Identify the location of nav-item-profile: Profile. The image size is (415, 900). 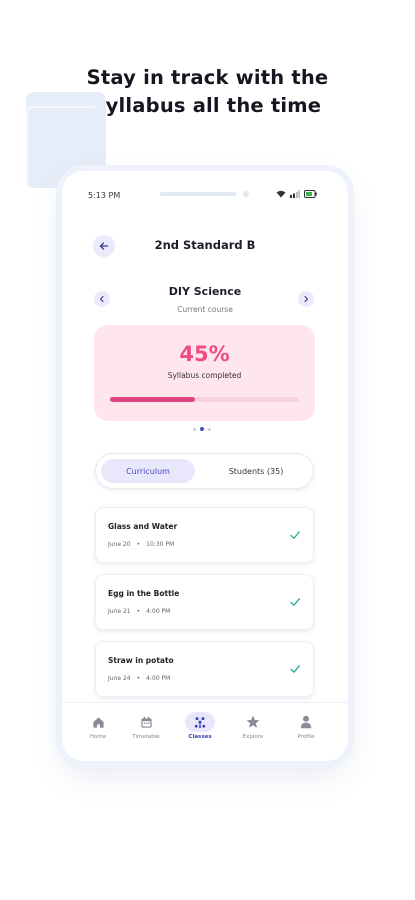
(306, 725).